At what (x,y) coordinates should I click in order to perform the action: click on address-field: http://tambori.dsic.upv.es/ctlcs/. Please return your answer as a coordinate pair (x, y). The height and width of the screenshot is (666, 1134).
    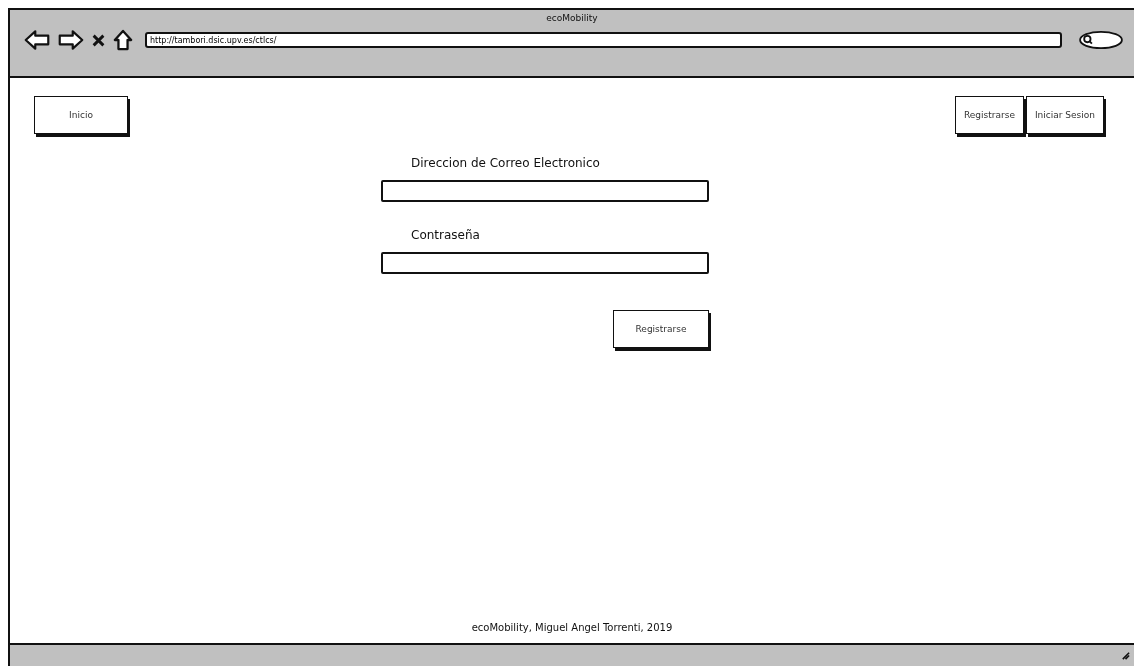
    Looking at the image, I should click on (603, 40).